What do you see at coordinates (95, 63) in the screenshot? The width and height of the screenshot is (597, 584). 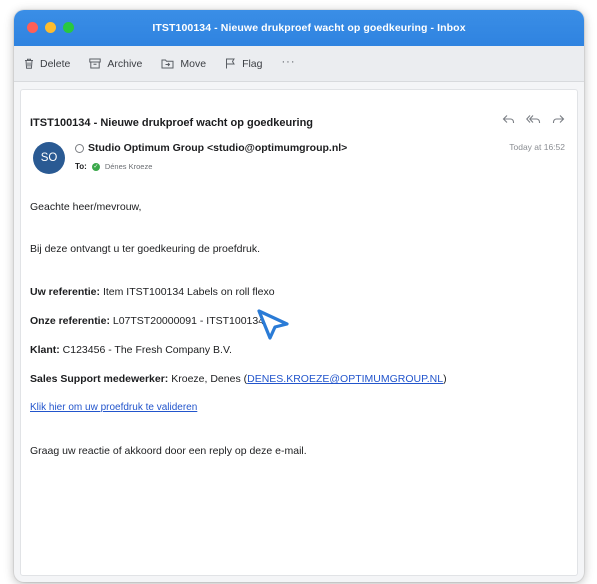 I see `archive-box-icon` at bounding box center [95, 63].